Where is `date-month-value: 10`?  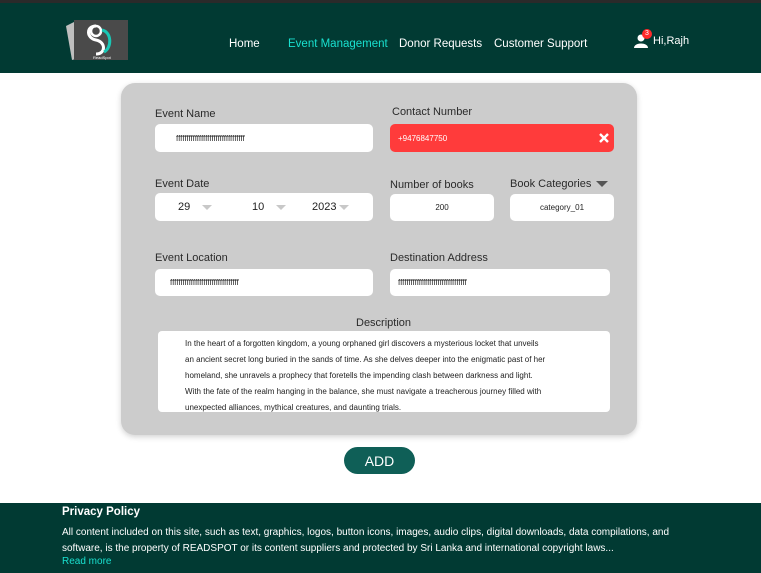
date-month-value: 10 is located at coordinates (258, 207).